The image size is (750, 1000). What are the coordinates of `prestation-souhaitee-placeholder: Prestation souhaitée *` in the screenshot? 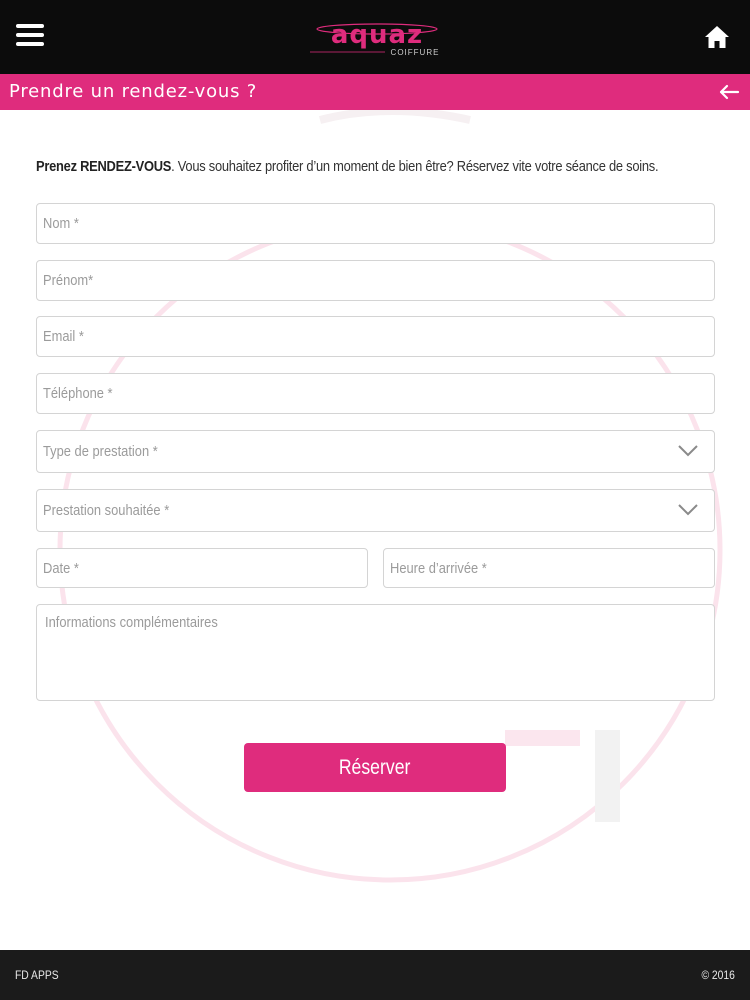 It's located at (106, 510).